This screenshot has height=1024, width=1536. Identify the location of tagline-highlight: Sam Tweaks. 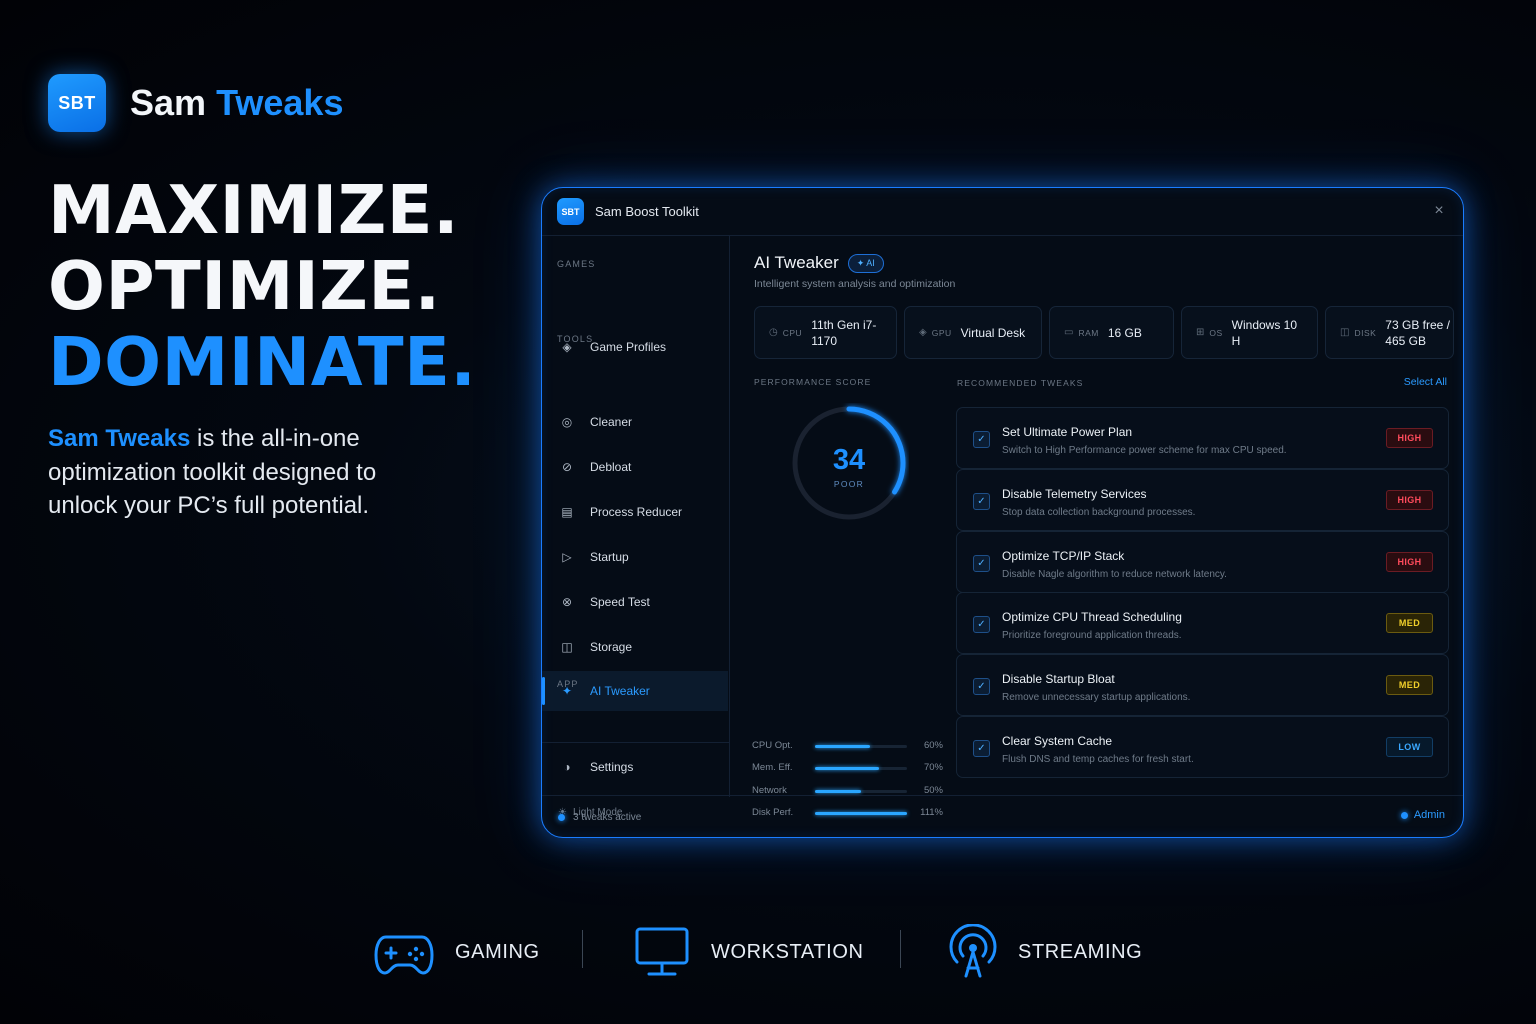
(119, 438).